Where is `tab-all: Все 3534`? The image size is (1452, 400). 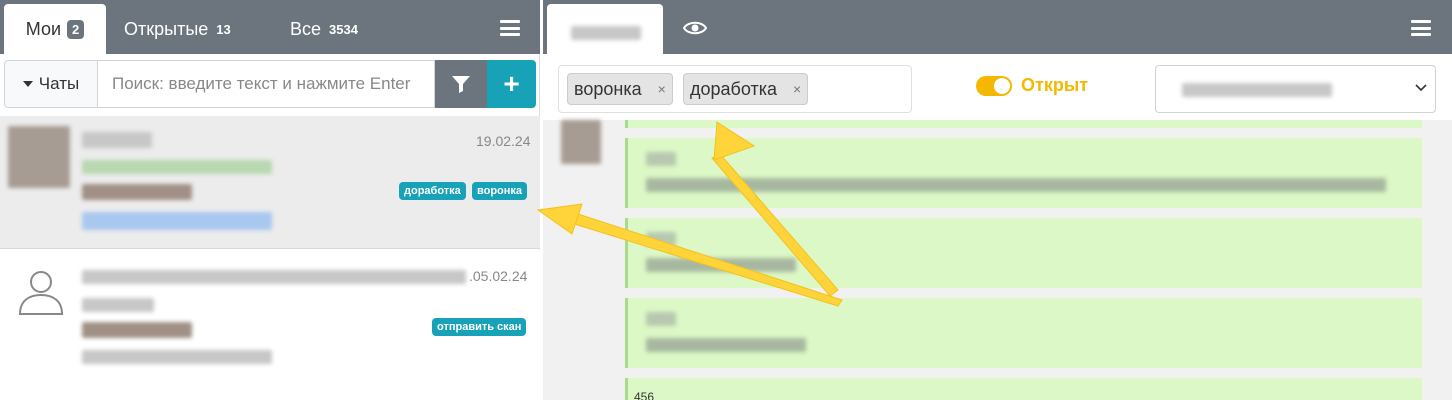
tab-all: Все 3534 is located at coordinates (324, 29).